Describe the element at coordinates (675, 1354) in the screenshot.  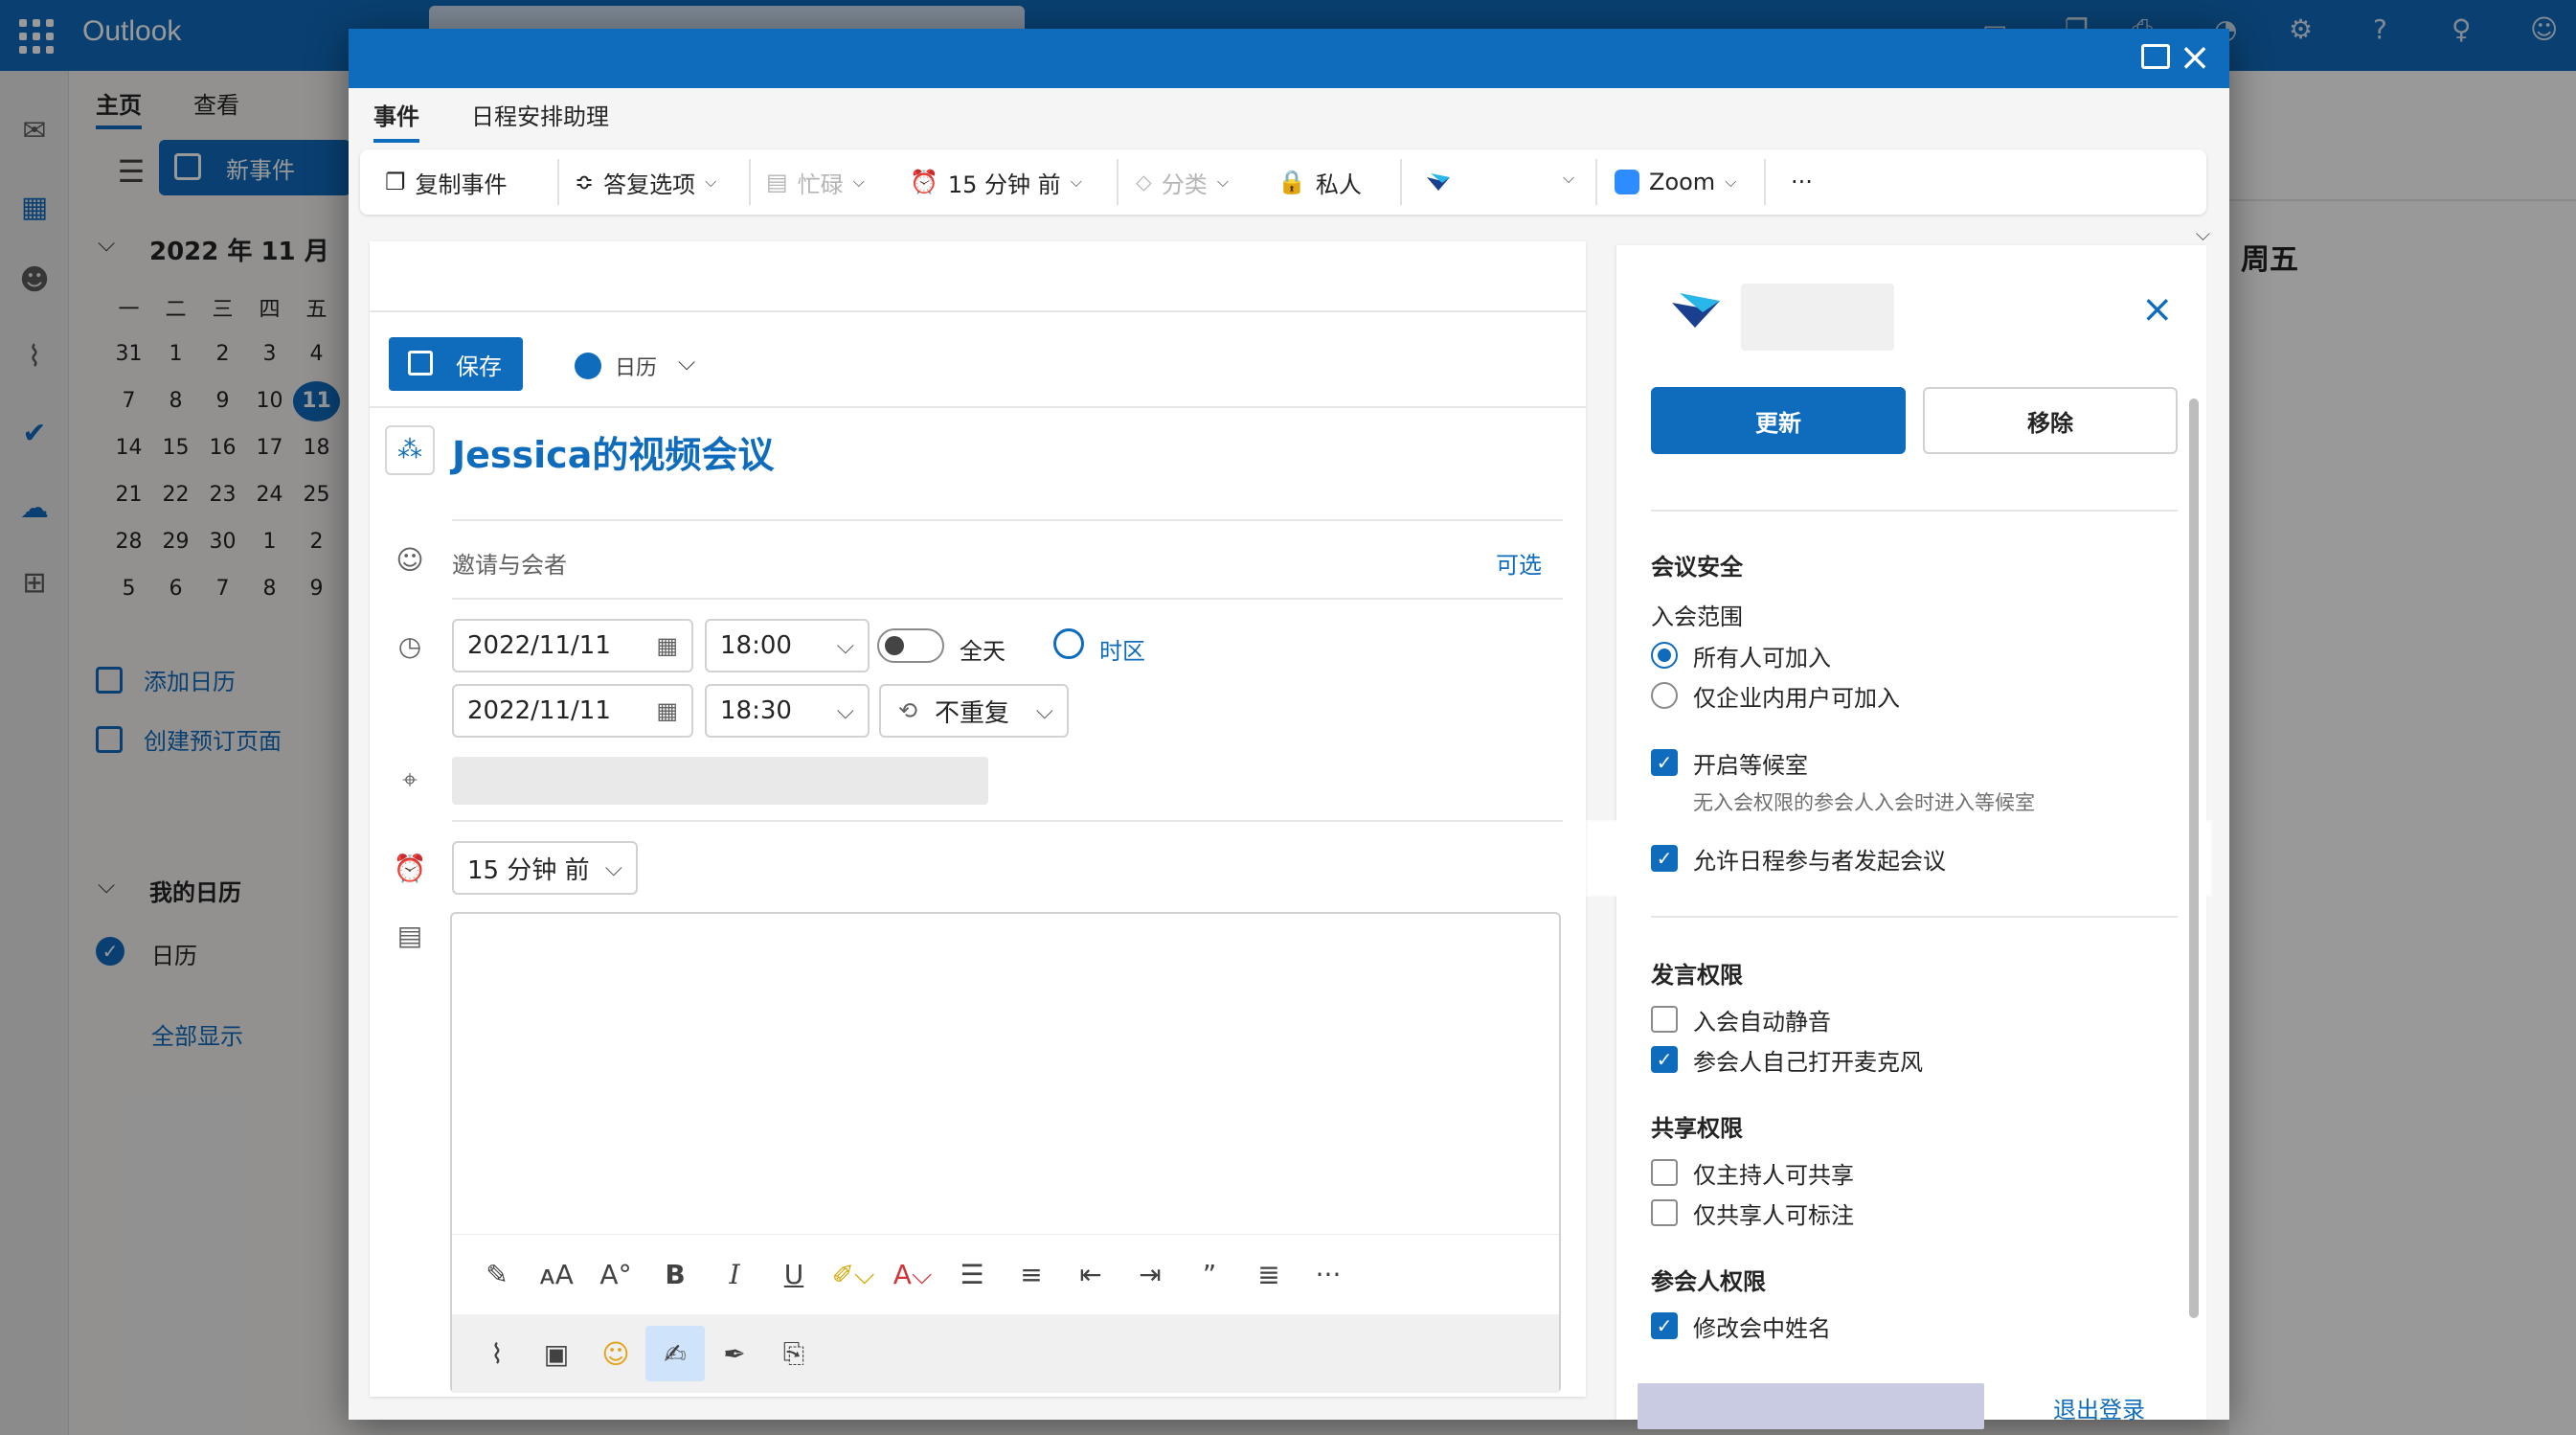
I see `editor-icon: ✍` at that location.